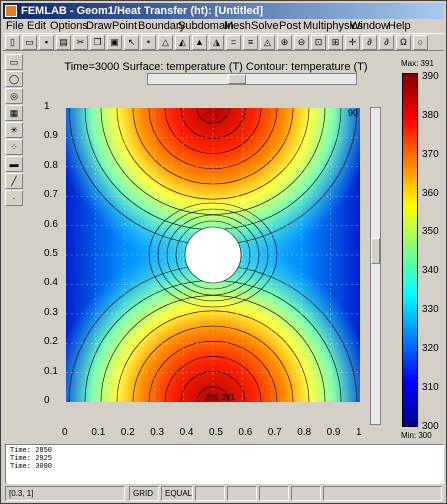  Describe the element at coordinates (403, 42) in the screenshot. I see `constants-icon: Ω` at that location.